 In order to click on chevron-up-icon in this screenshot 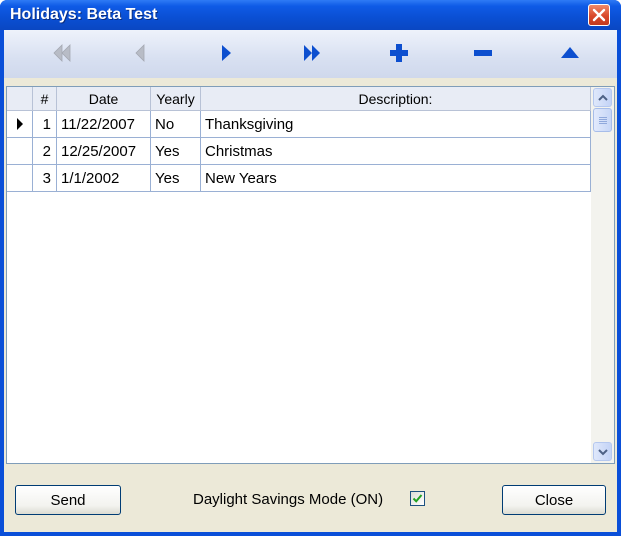, I will do `click(602, 97)`.